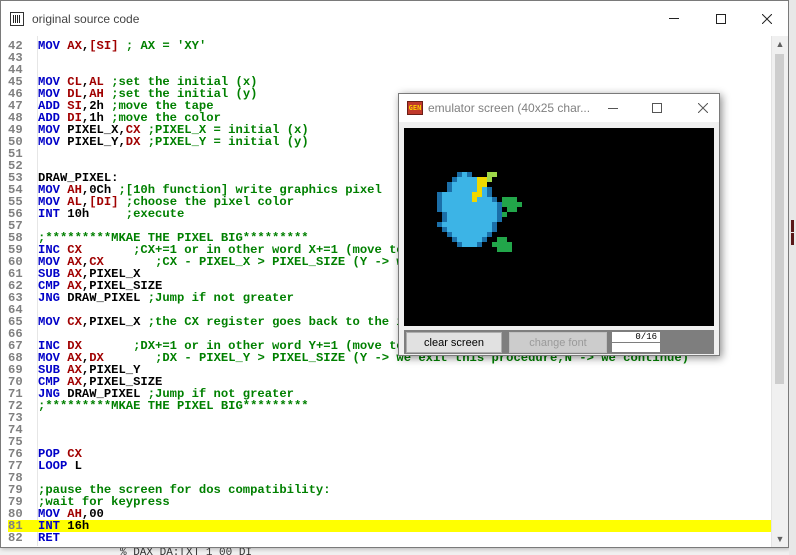 The height and width of the screenshot is (555, 796). What do you see at coordinates (390, 538) in the screenshot?
I see `code-line: 82 RET` at bounding box center [390, 538].